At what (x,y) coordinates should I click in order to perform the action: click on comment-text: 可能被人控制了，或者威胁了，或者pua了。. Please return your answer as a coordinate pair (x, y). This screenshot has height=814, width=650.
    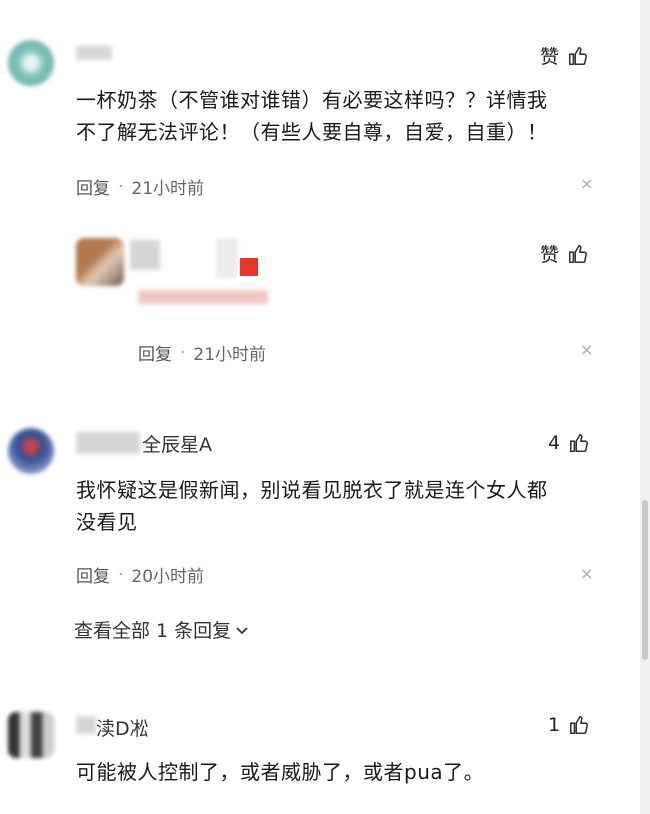
    Looking at the image, I should click on (280, 772).